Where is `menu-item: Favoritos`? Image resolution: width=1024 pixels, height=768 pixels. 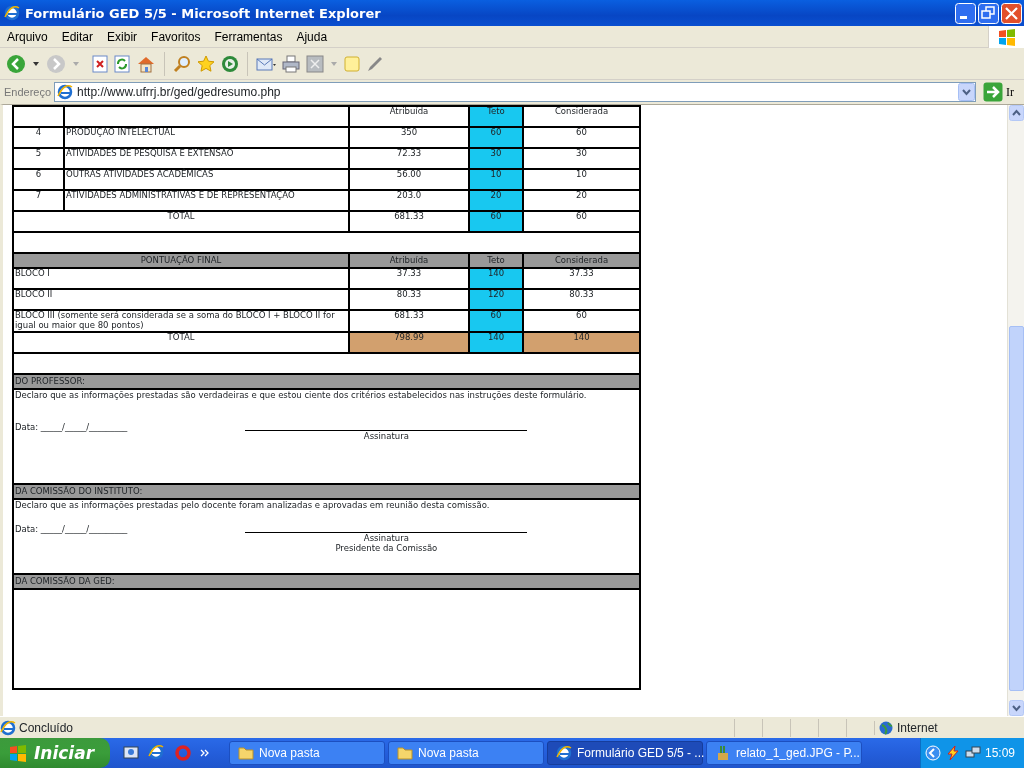
menu-item: Favoritos is located at coordinates (176, 36).